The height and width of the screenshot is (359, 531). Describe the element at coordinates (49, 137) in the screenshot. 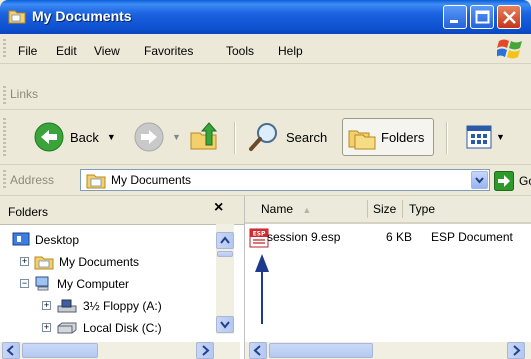

I see `back-arrow-icon` at that location.